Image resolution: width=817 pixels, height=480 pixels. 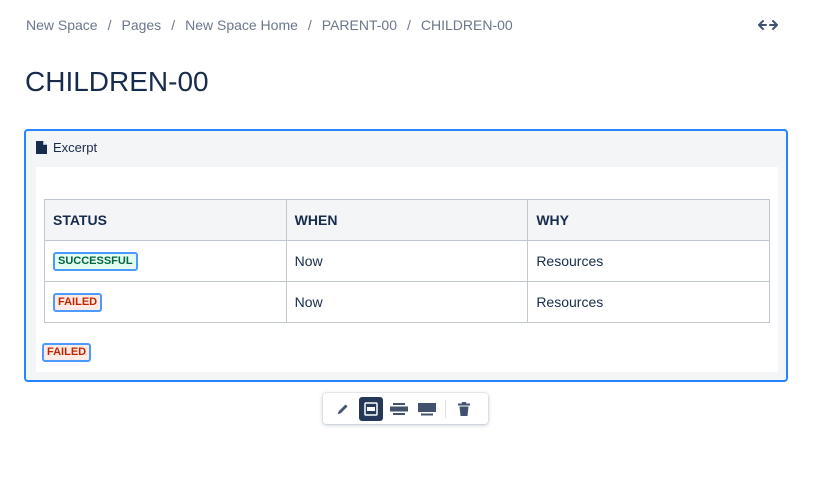 I want to click on delete-icon, so click(x=464, y=408).